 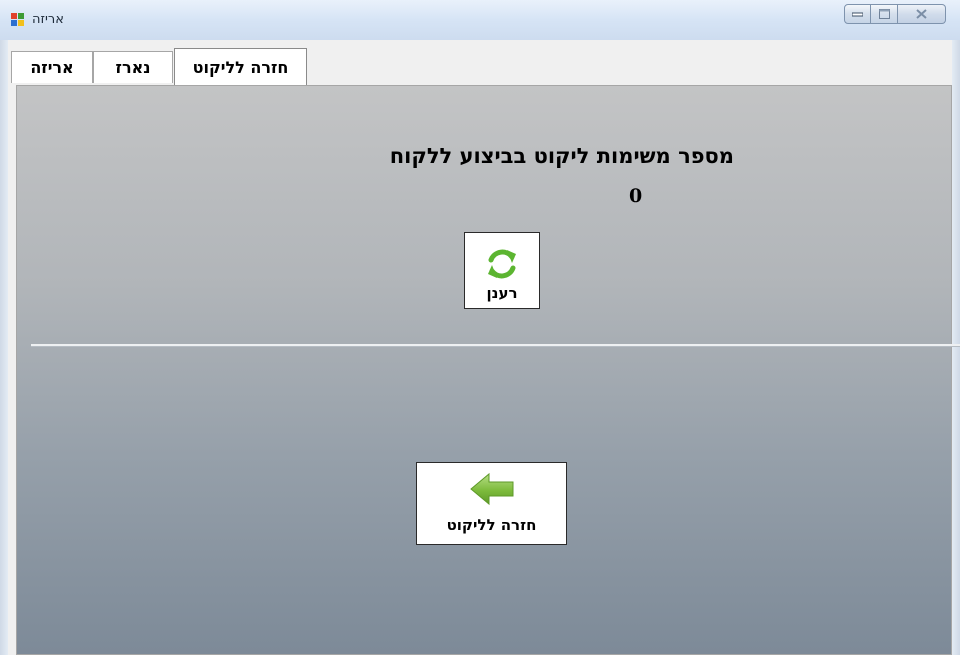 What do you see at coordinates (502, 293) in the screenshot?
I see `refresh-button-label: רענן` at bounding box center [502, 293].